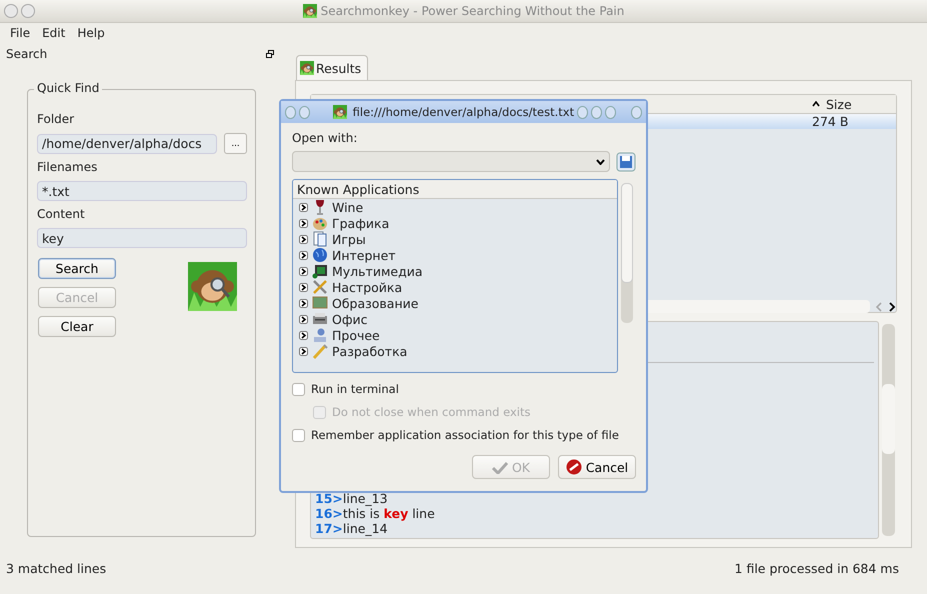  What do you see at coordinates (831, 121) in the screenshot?
I see `table-cell-text: 274 B` at bounding box center [831, 121].